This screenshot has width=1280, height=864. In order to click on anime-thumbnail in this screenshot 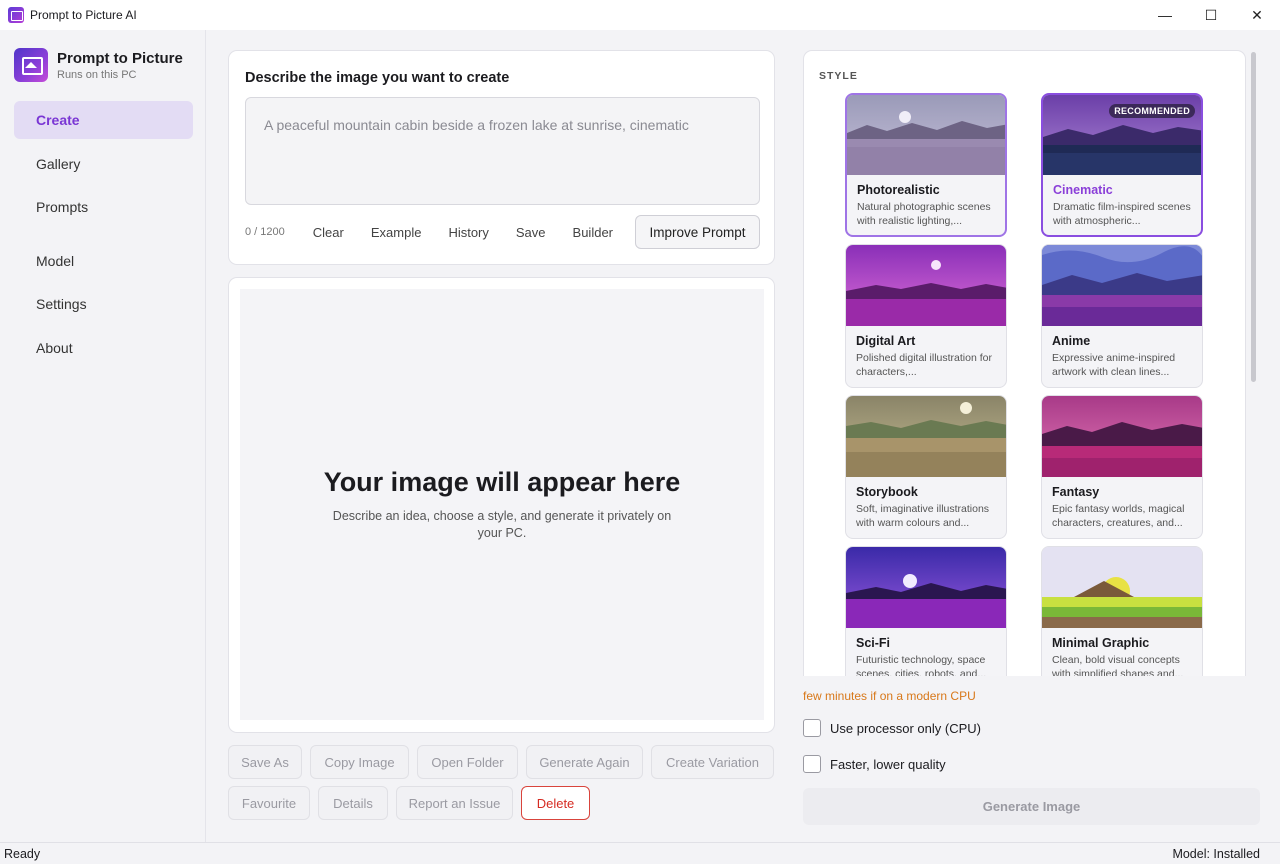, I will do `click(1122, 285)`.